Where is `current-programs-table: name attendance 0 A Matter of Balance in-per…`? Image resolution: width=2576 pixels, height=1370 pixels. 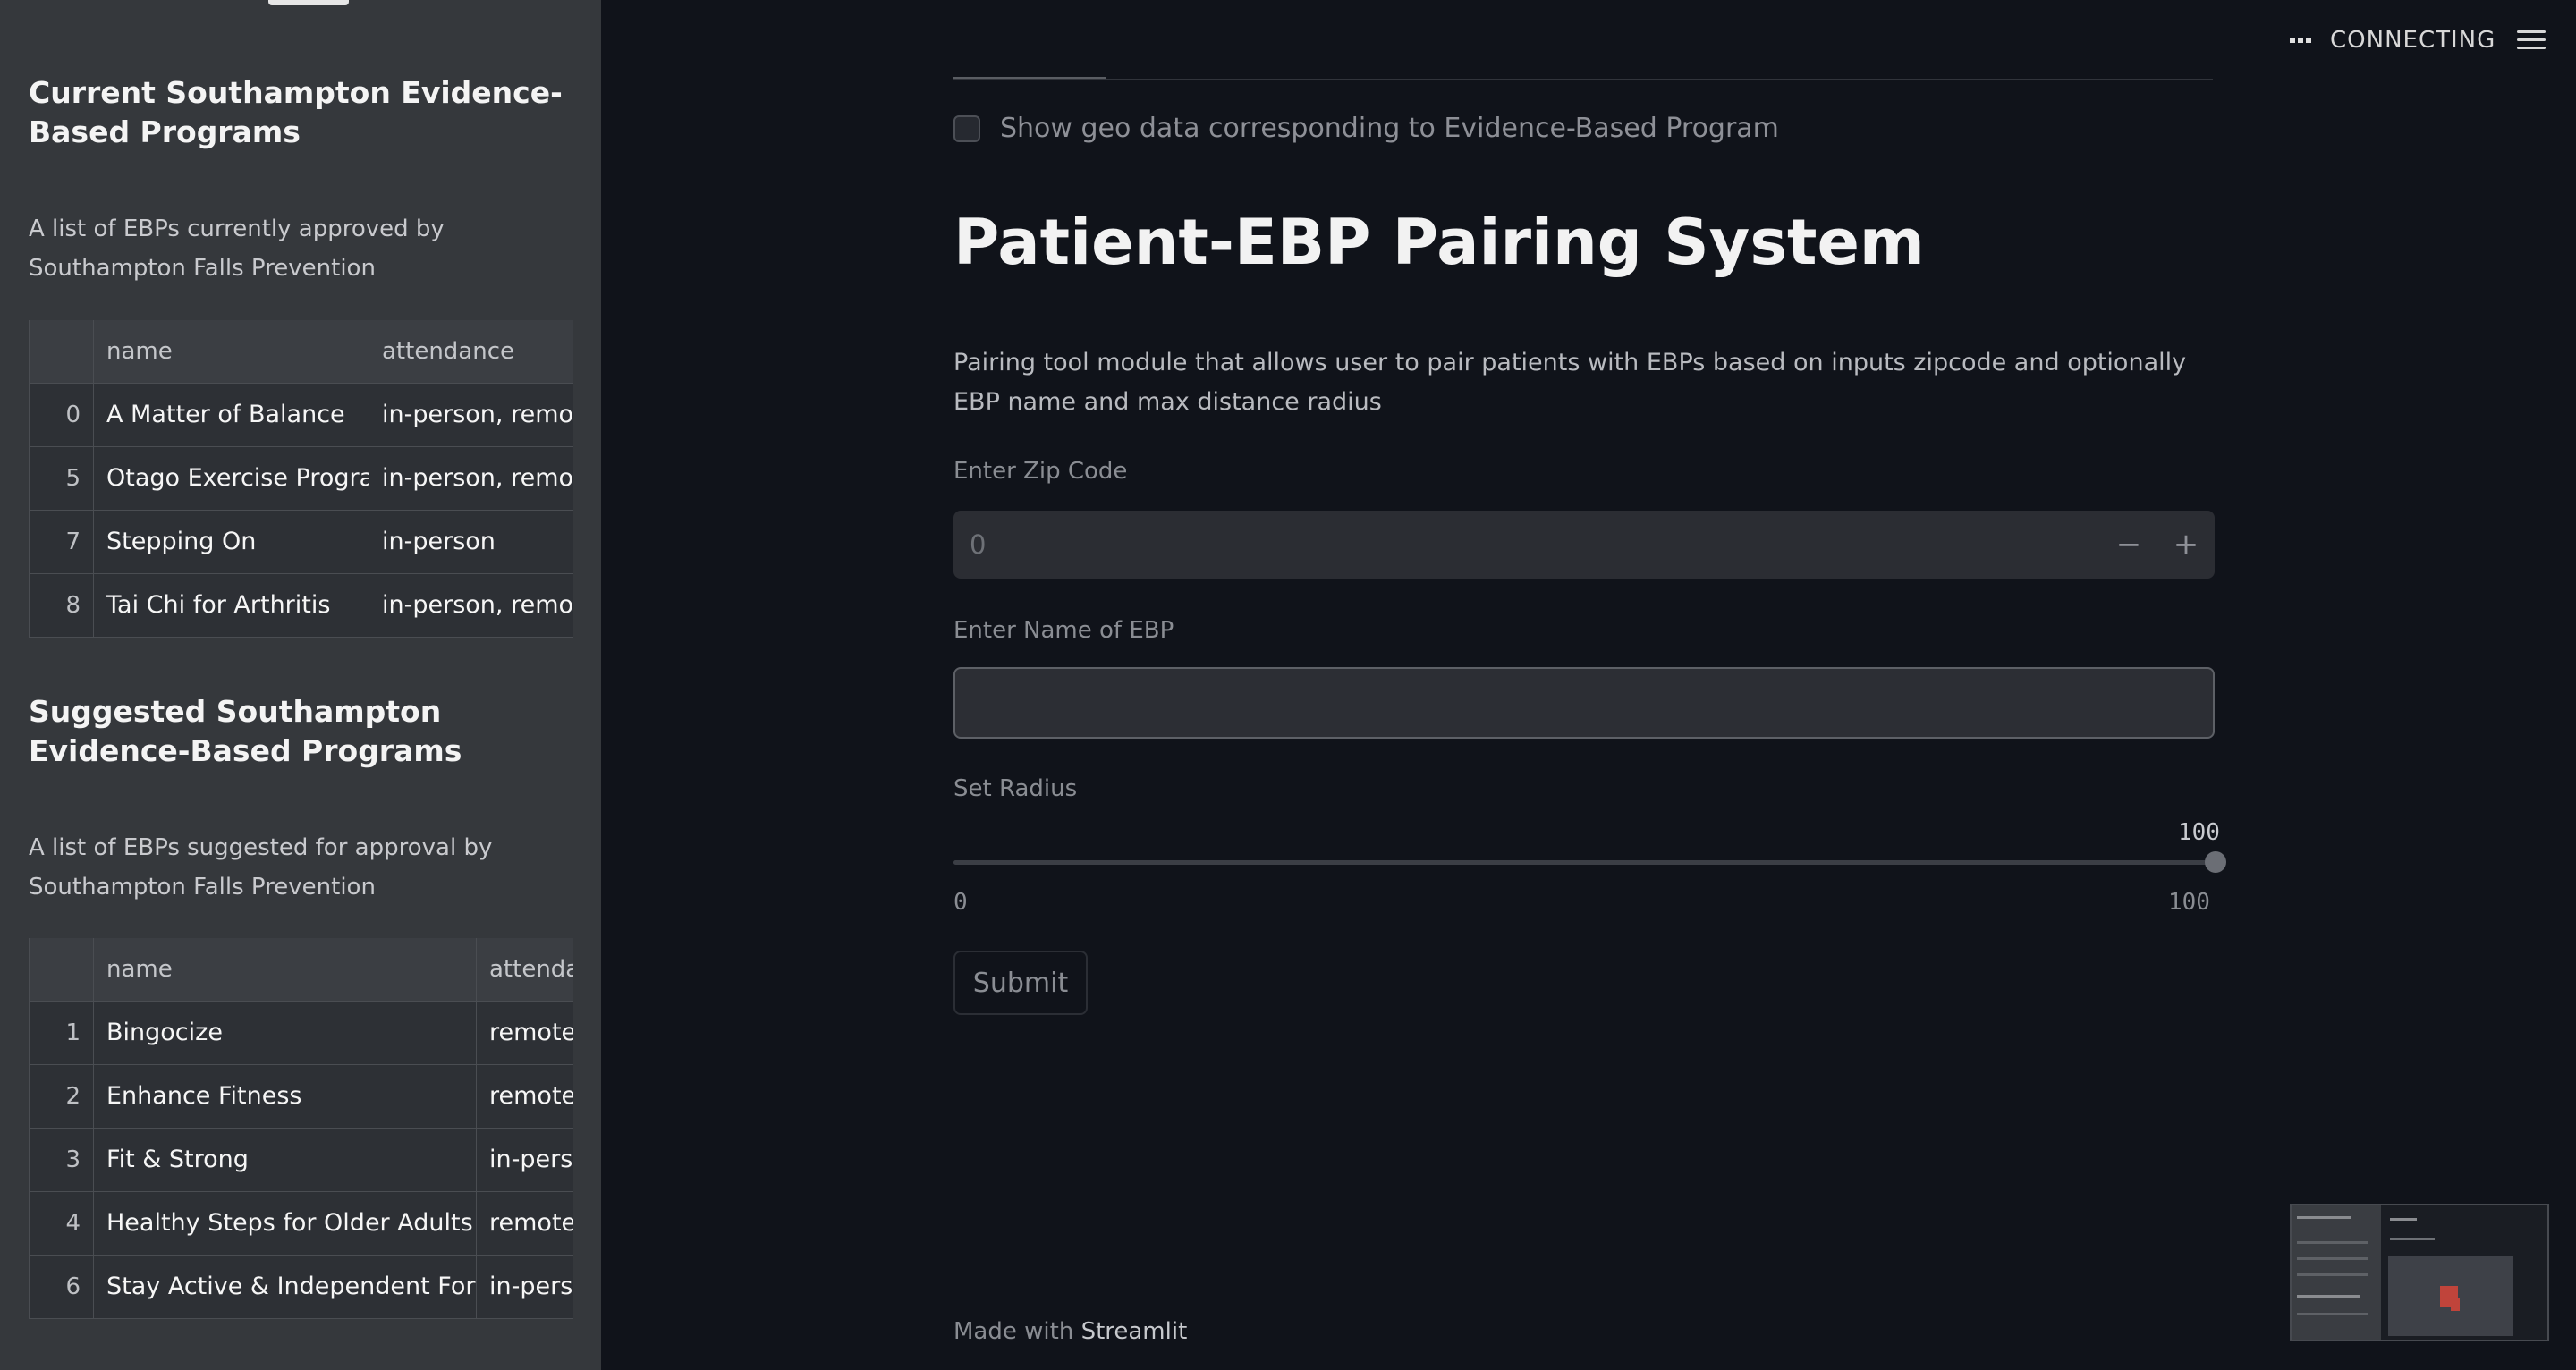 current-programs-table: name attendance 0 A Matter of Balance in-per… is located at coordinates (301, 479).